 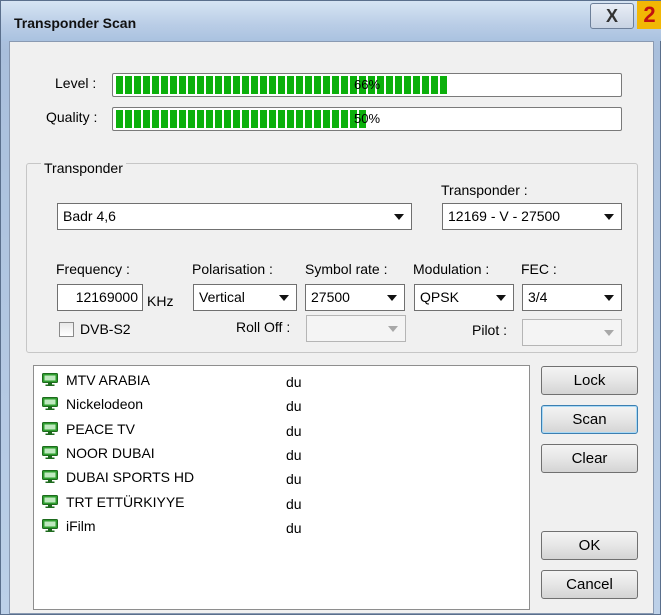 What do you see at coordinates (222, 297) in the screenshot?
I see `polarisation-value: Vertical` at bounding box center [222, 297].